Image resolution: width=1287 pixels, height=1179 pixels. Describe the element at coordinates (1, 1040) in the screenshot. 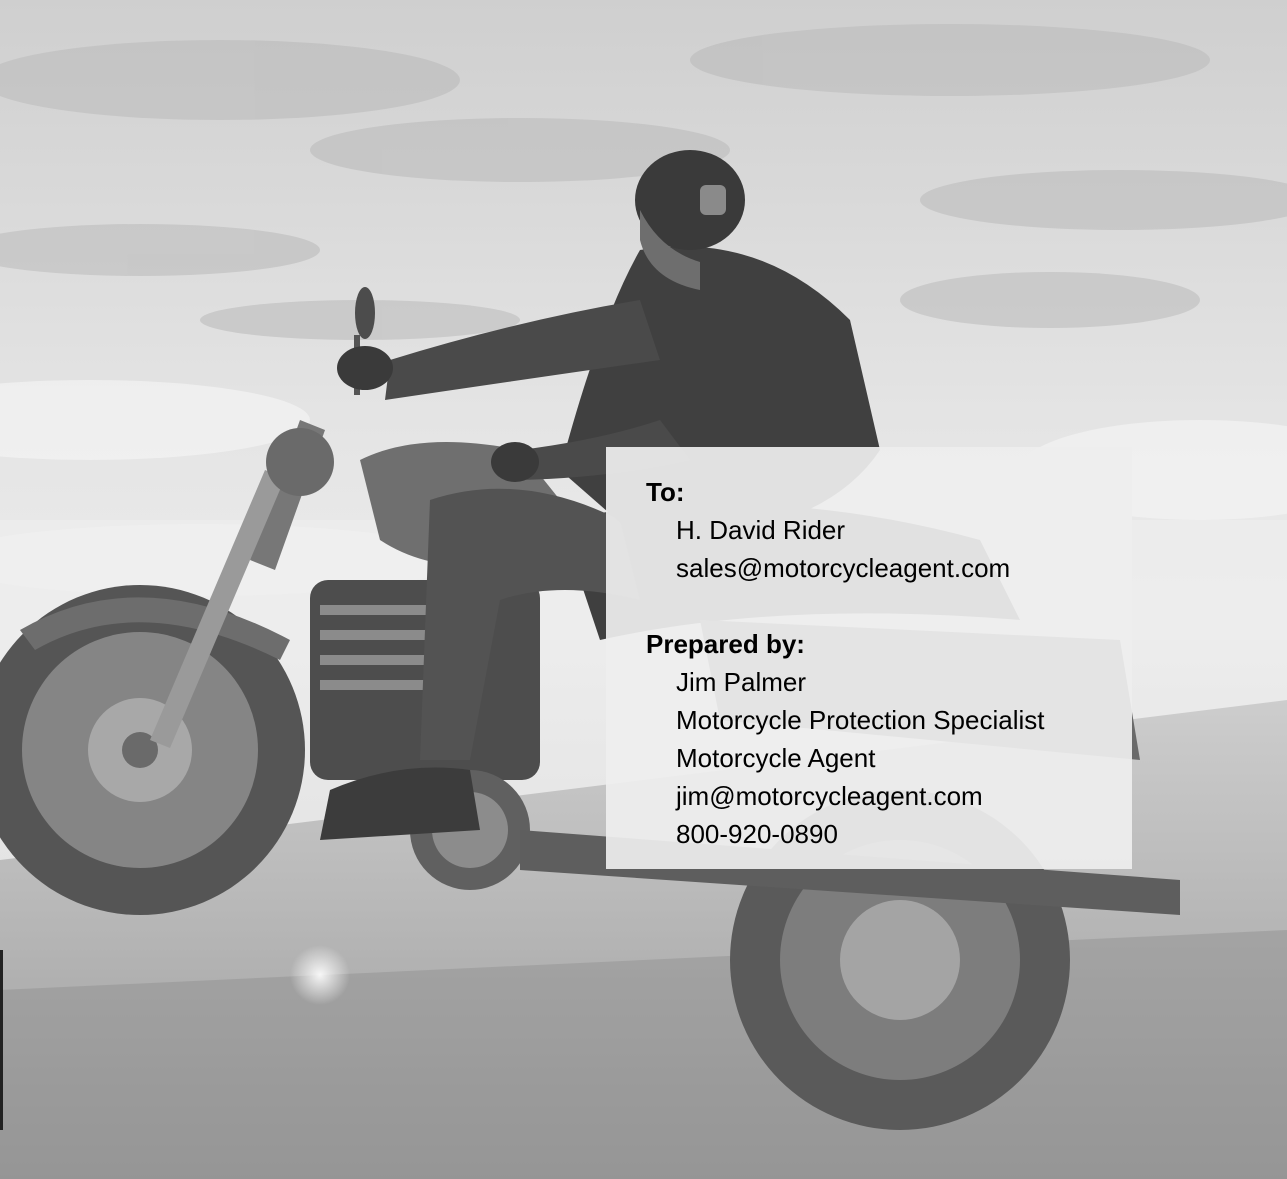

I see `page-edge-mark` at that location.